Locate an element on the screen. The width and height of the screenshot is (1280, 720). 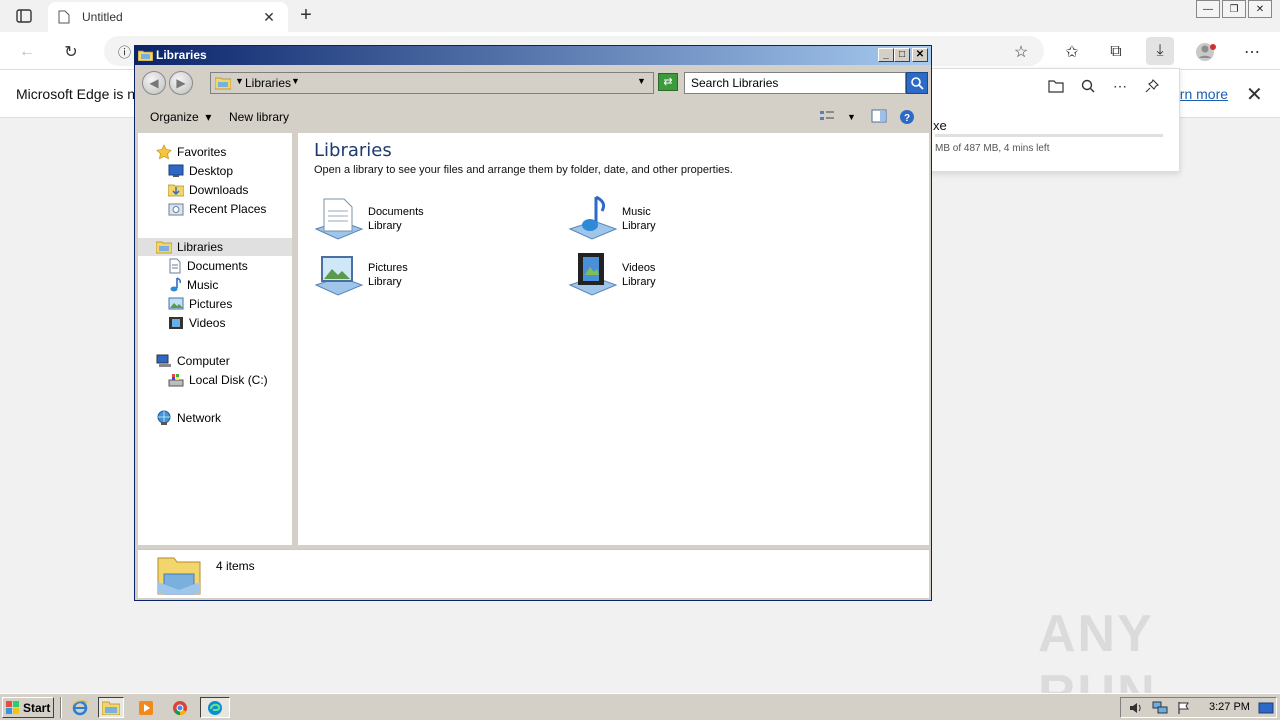
close-tab-icon: ✕ is located at coordinates (269, 17).